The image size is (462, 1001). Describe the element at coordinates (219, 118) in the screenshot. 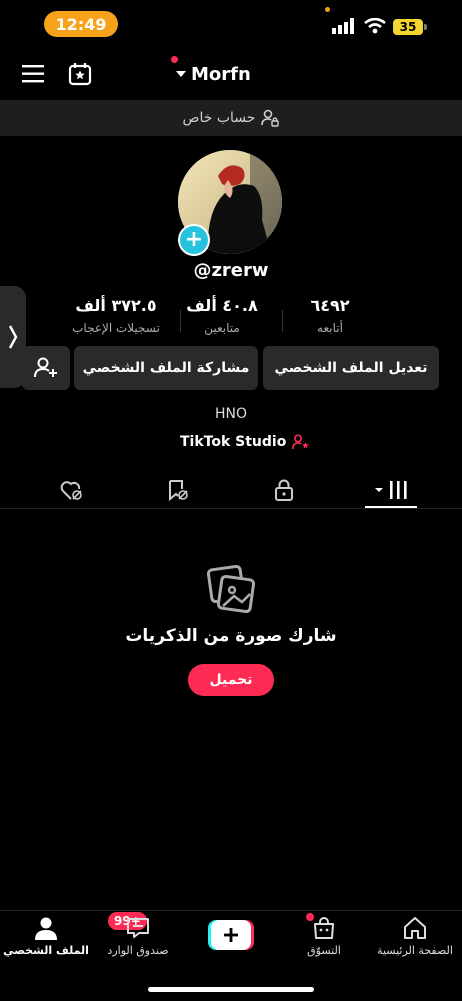

I see `private-account-label: حساب خاص` at that location.